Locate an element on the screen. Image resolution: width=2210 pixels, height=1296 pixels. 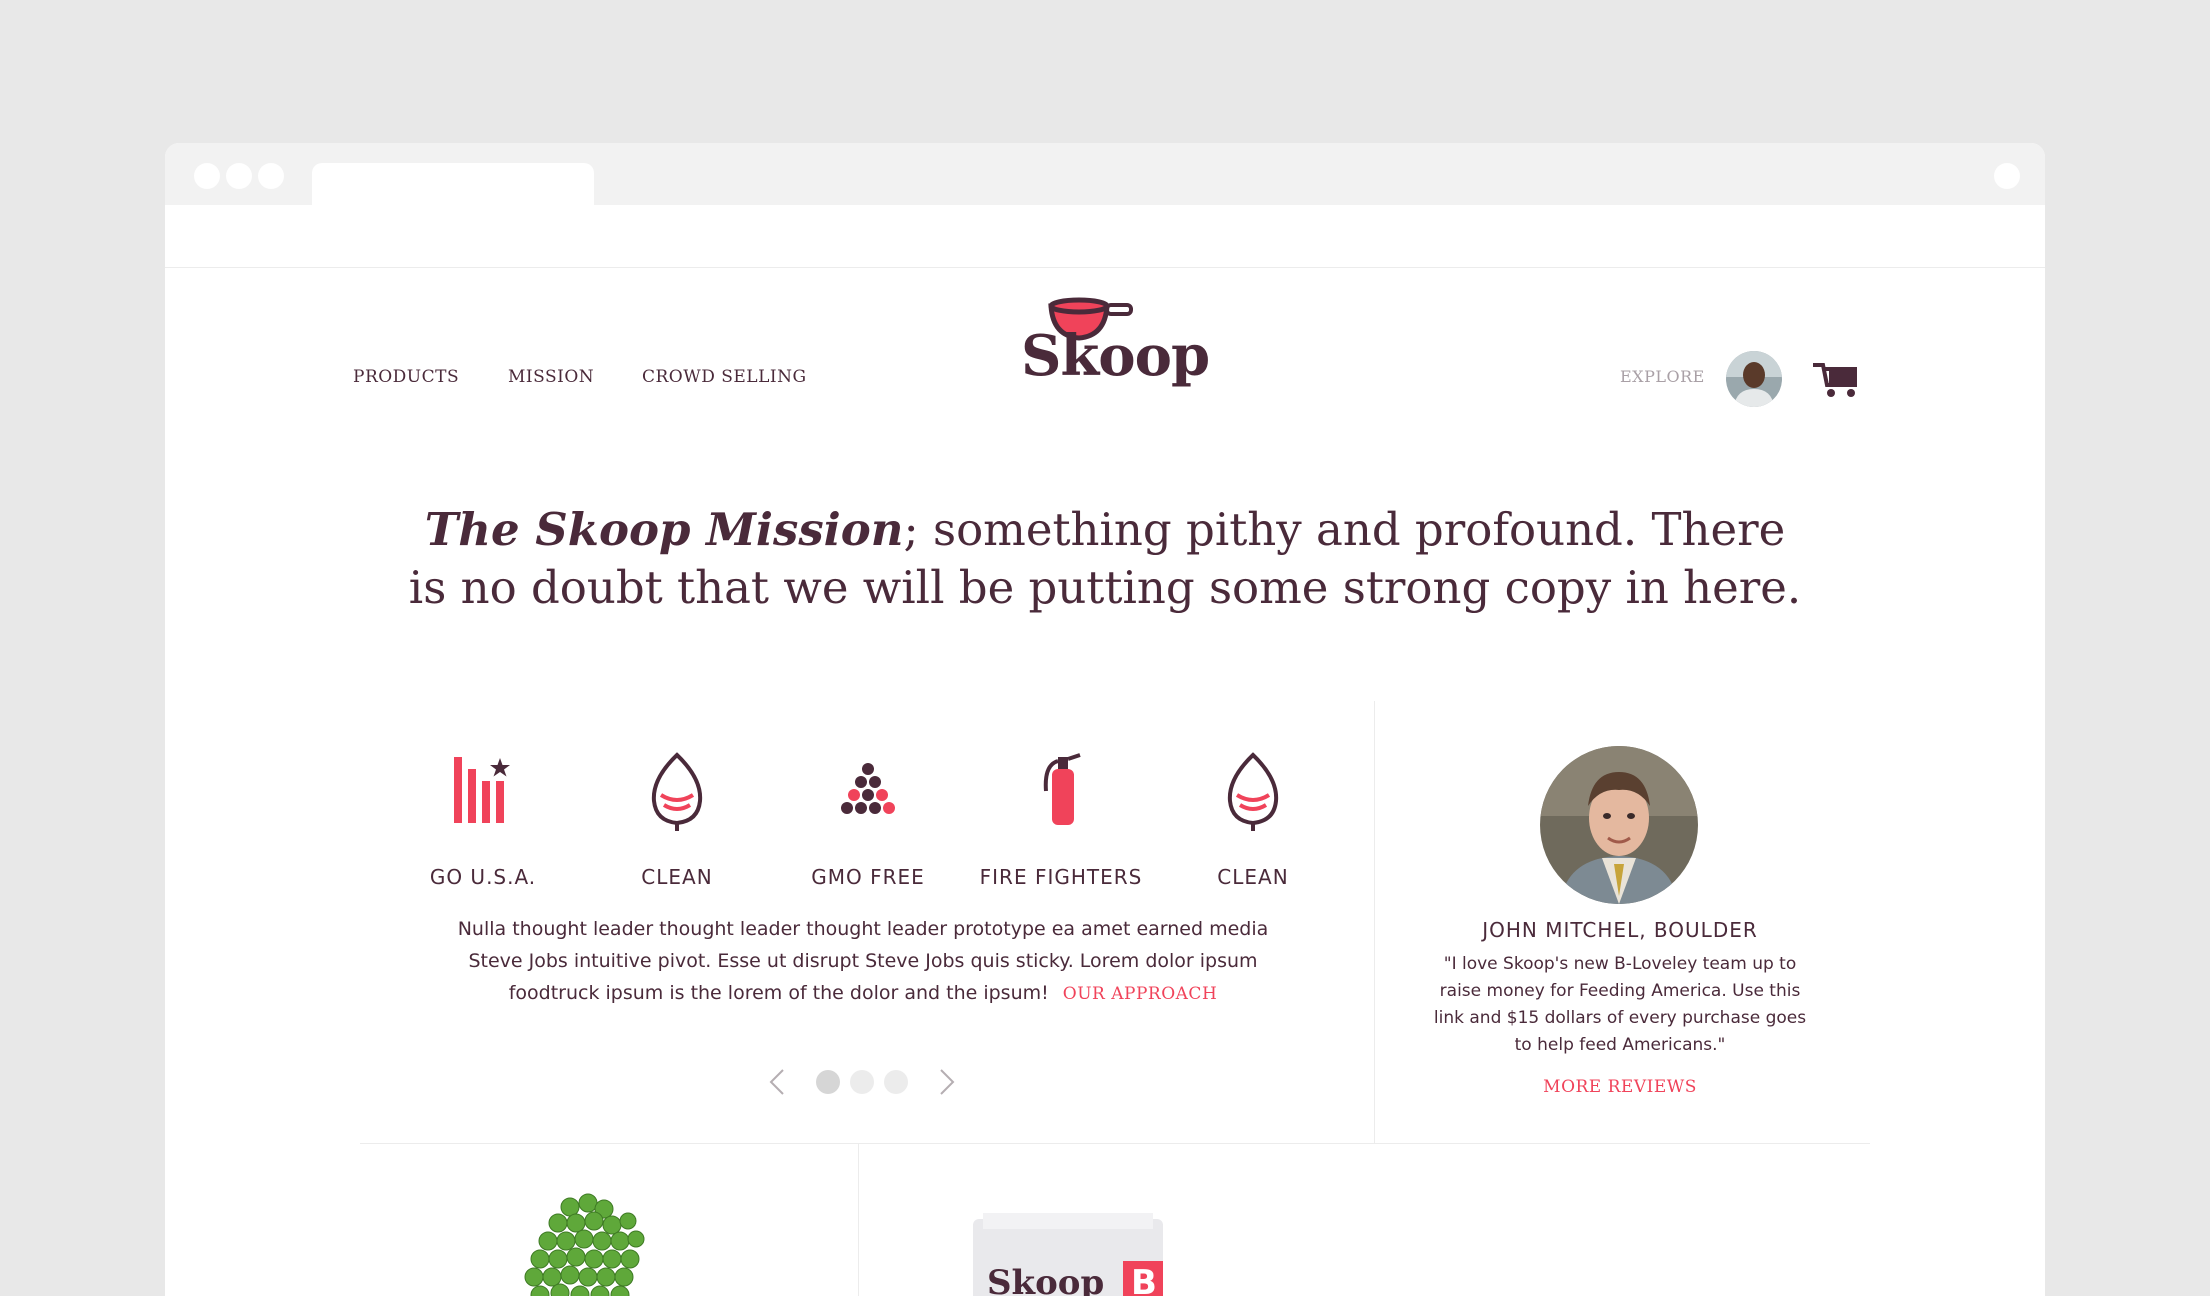
mission-title: The Skoop Mission is located at coordinates (664, 529).